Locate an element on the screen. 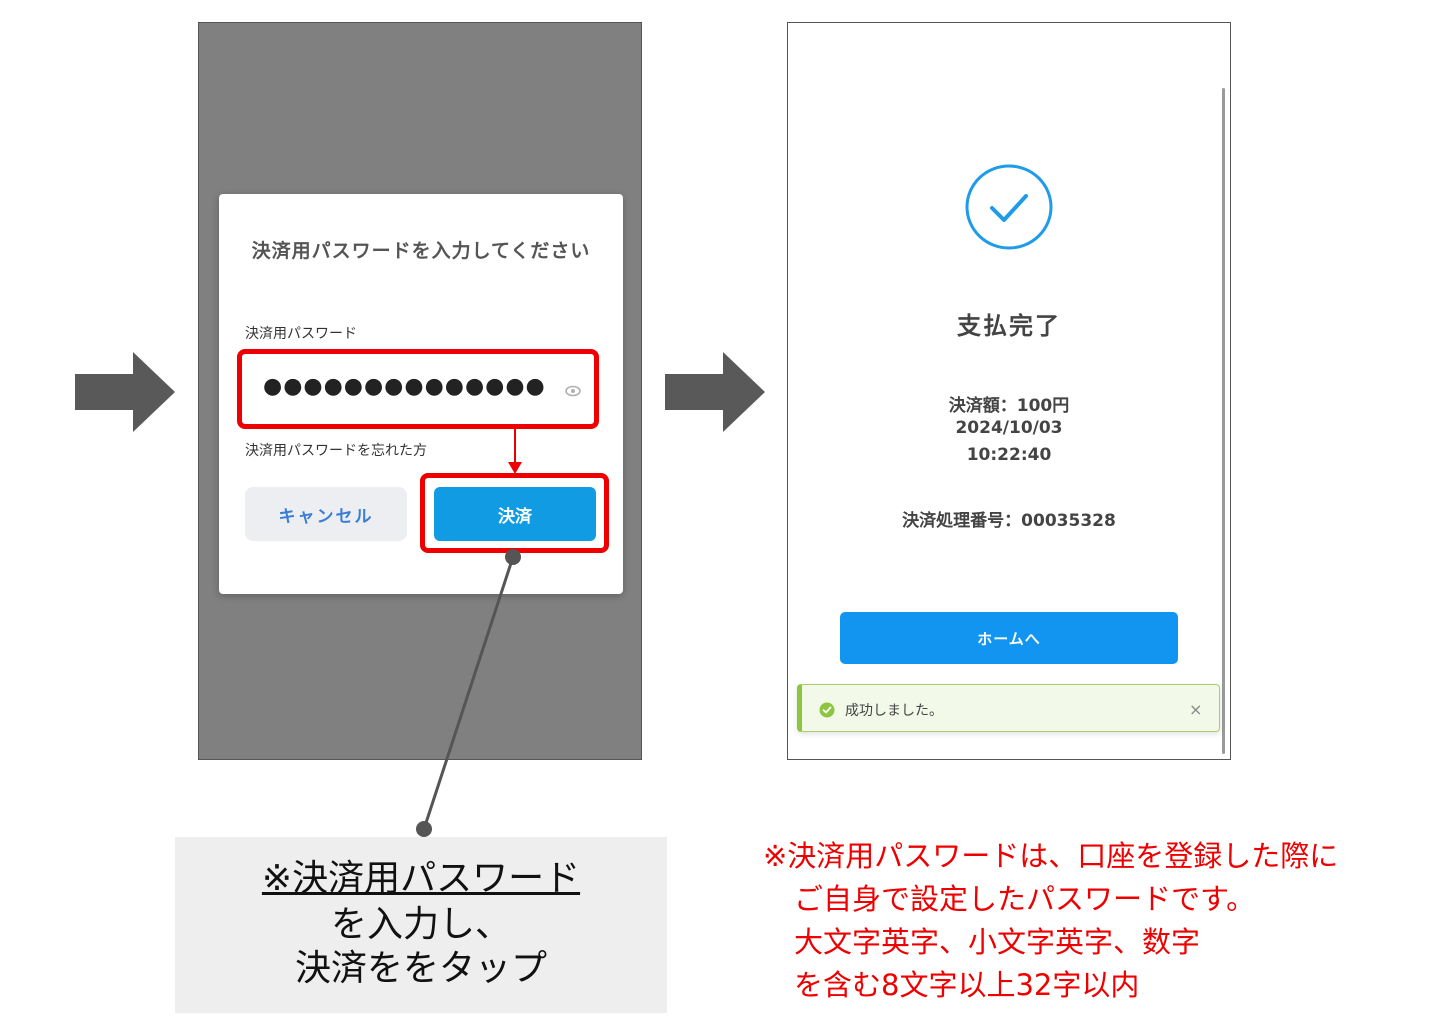 The width and height of the screenshot is (1429, 1026). note-text: ※決済用パスワードは、口座を登録した際に is located at coordinates (1051, 856).